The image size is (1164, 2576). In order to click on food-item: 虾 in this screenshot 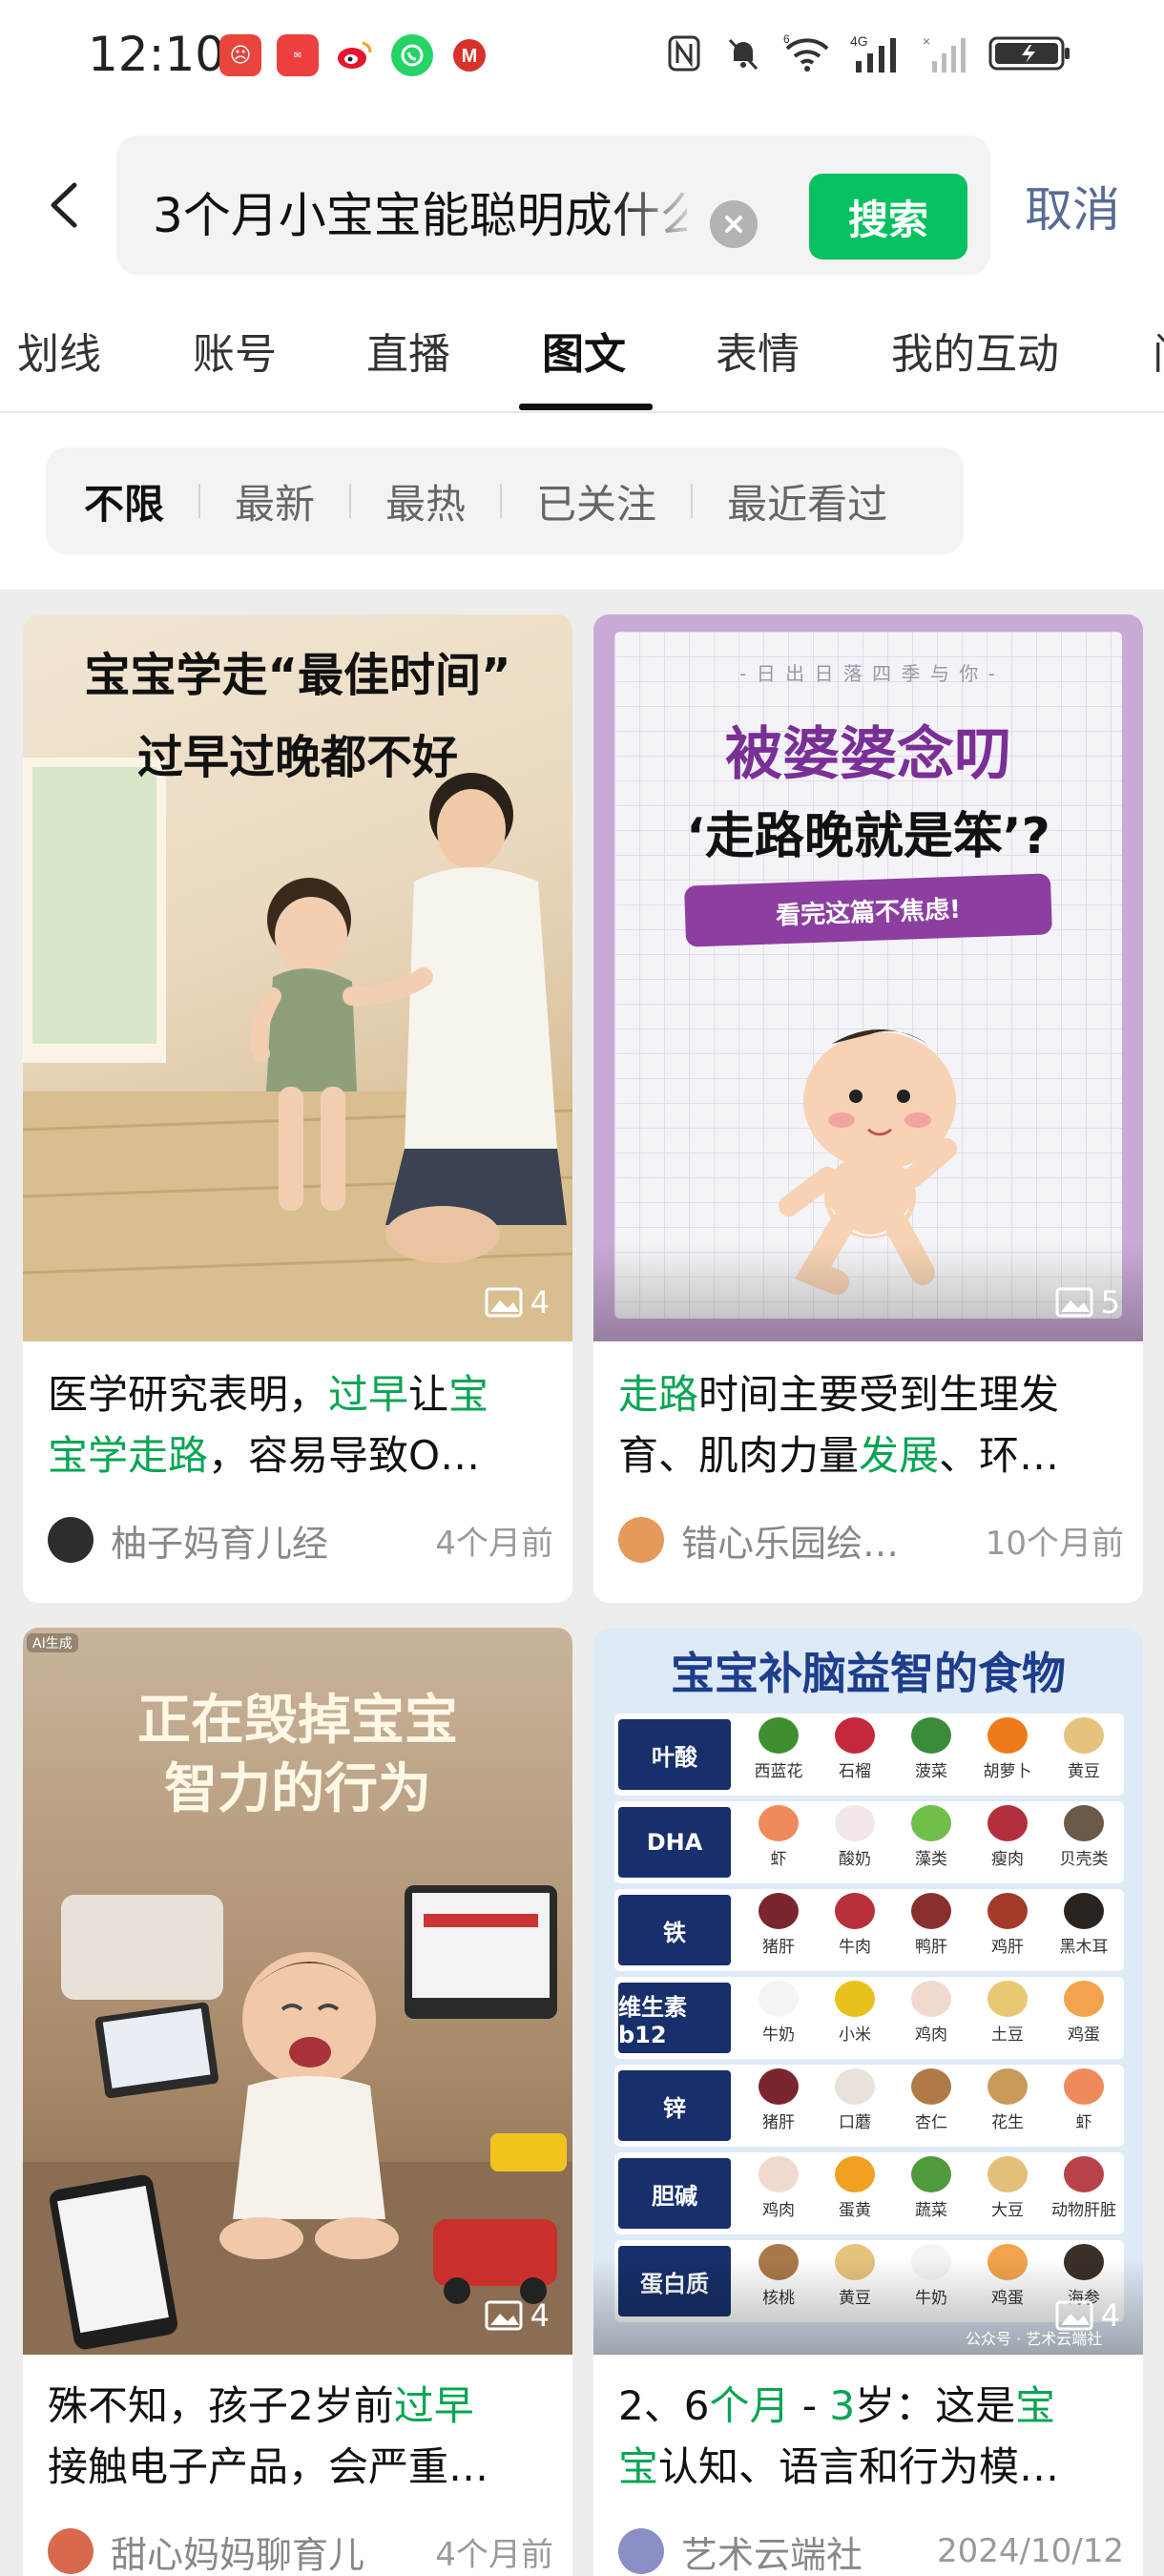, I will do `click(1084, 2100)`.